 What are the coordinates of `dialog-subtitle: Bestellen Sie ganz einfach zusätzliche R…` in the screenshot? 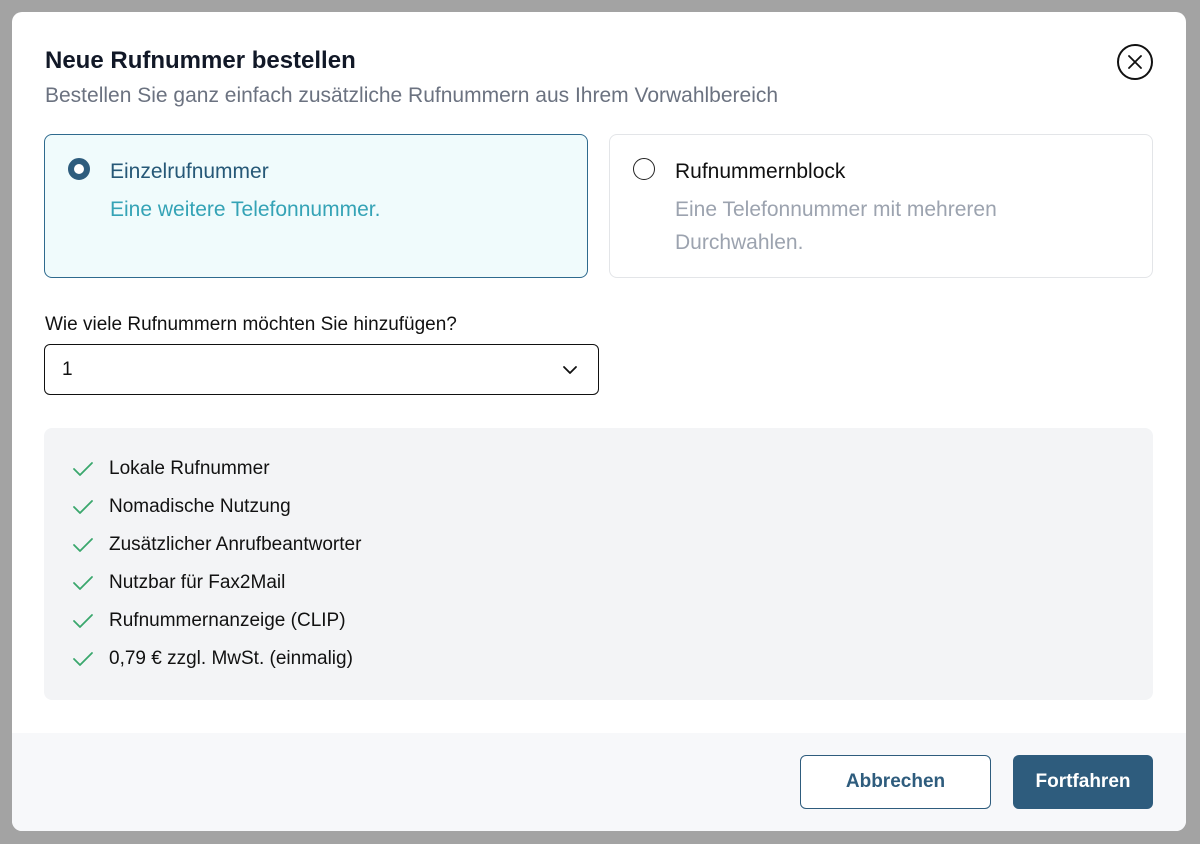 It's located at (412, 95).